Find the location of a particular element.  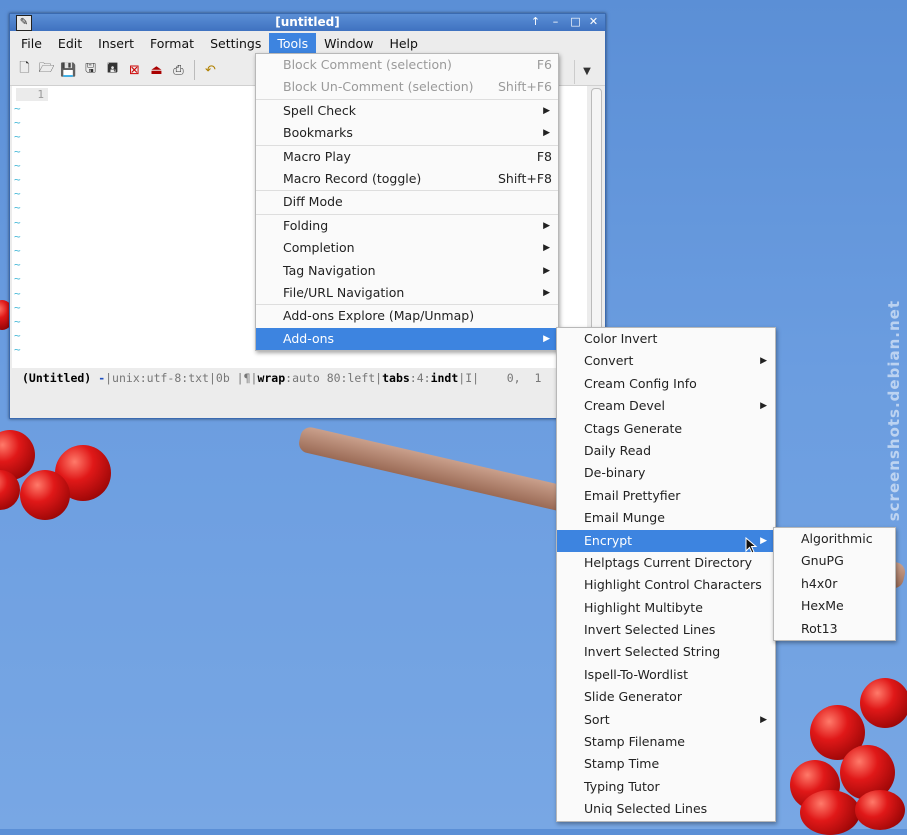

addons-menu-item: Invert Selected String is located at coordinates (666, 652).